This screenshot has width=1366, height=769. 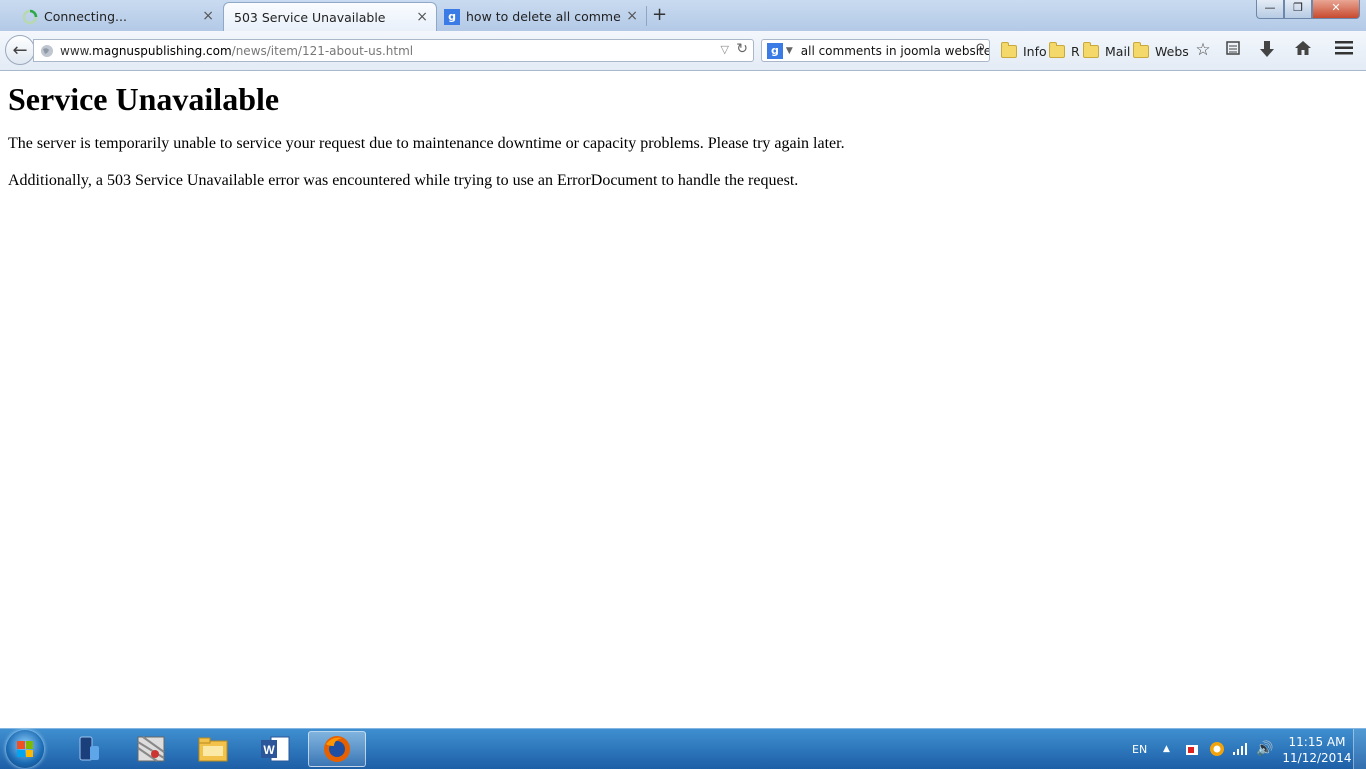 What do you see at coordinates (1217, 749) in the screenshot?
I see `update-tray-icon` at bounding box center [1217, 749].